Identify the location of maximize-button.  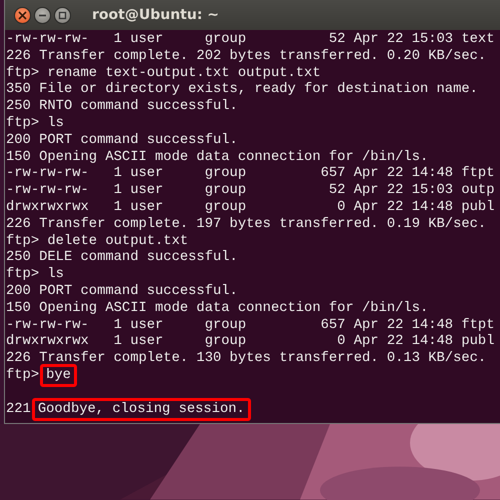
(62, 15).